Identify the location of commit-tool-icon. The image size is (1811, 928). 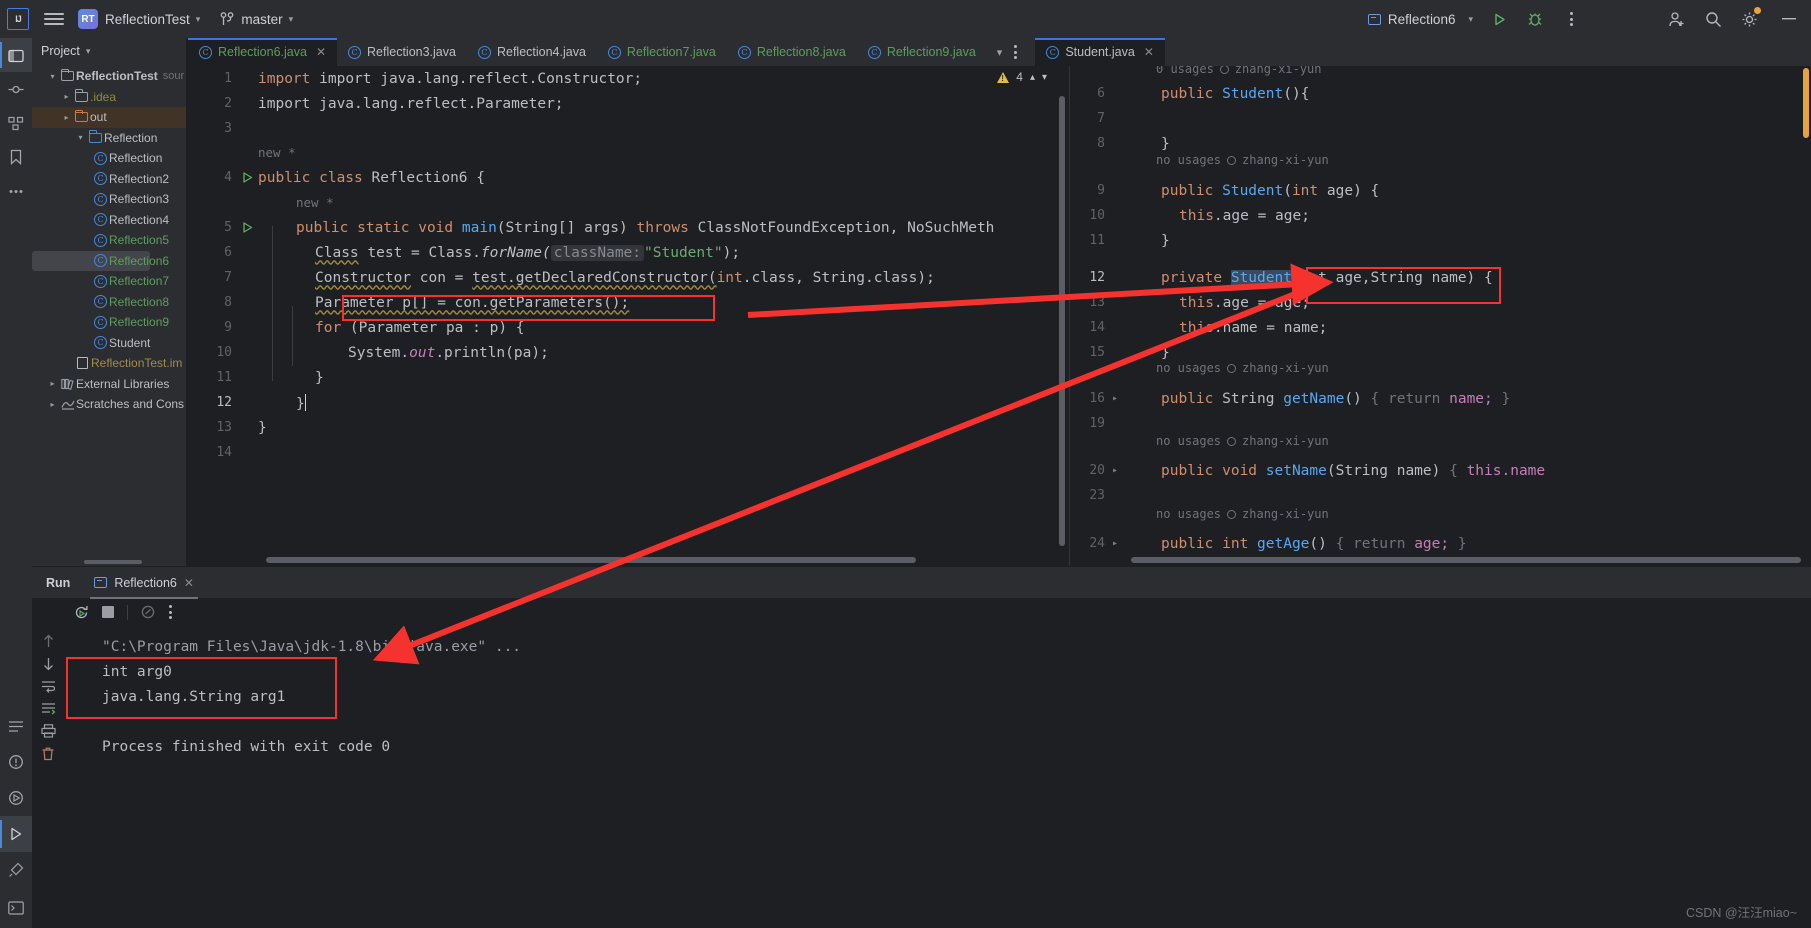
(16, 89).